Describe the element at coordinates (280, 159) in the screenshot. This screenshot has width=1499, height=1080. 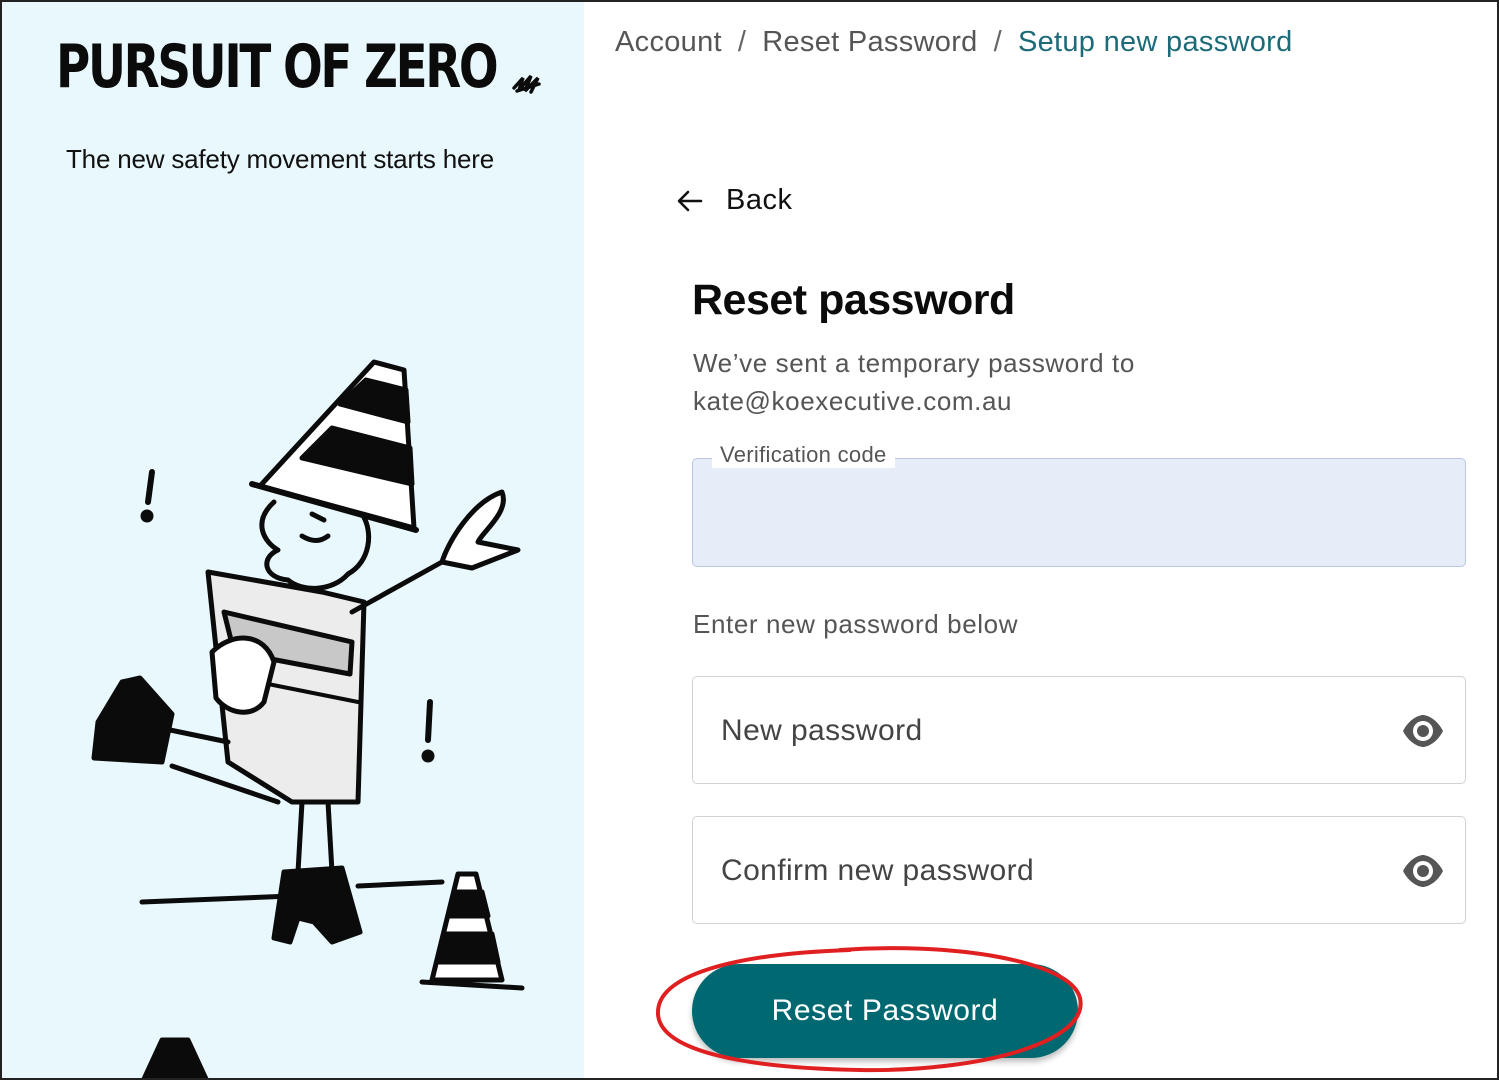
I see `tagline: The new safety movement starts here` at that location.